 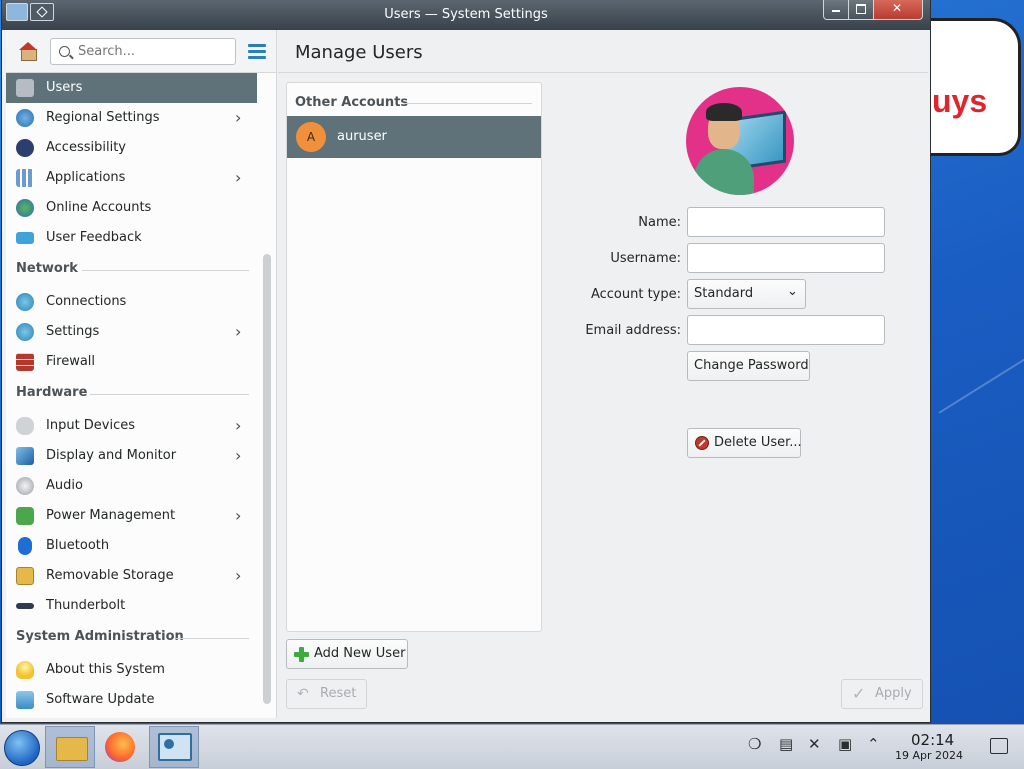 What do you see at coordinates (131, 606) in the screenshot?
I see `sidebar-item-thunderbolt: Thunderbolt` at bounding box center [131, 606].